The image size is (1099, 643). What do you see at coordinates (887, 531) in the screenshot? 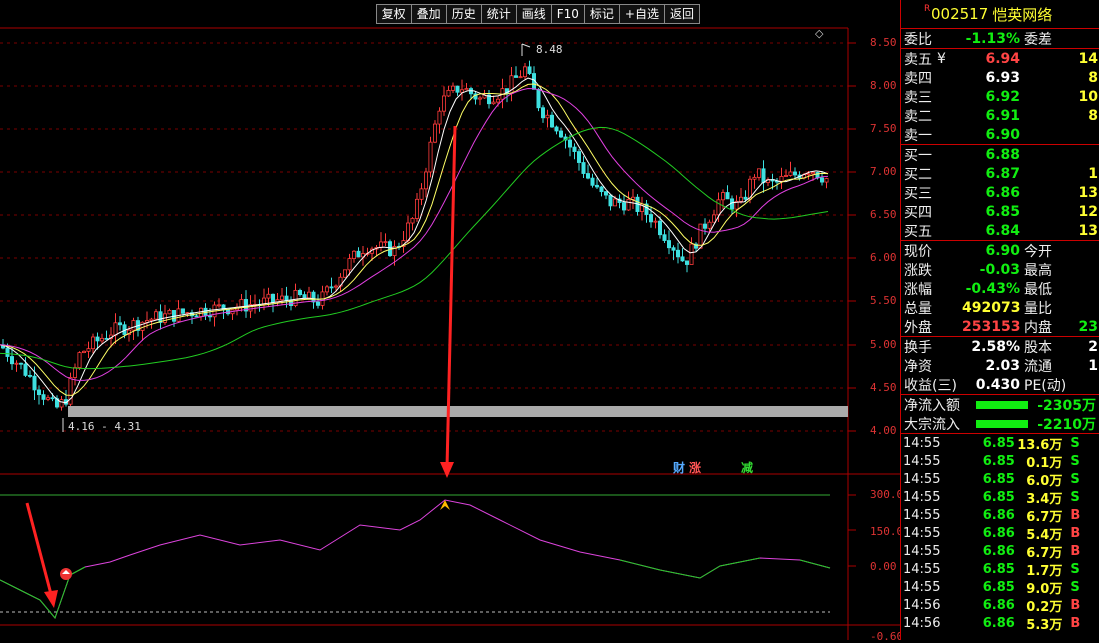
I see `indicator-y-label: 150.0` at bounding box center [887, 531].